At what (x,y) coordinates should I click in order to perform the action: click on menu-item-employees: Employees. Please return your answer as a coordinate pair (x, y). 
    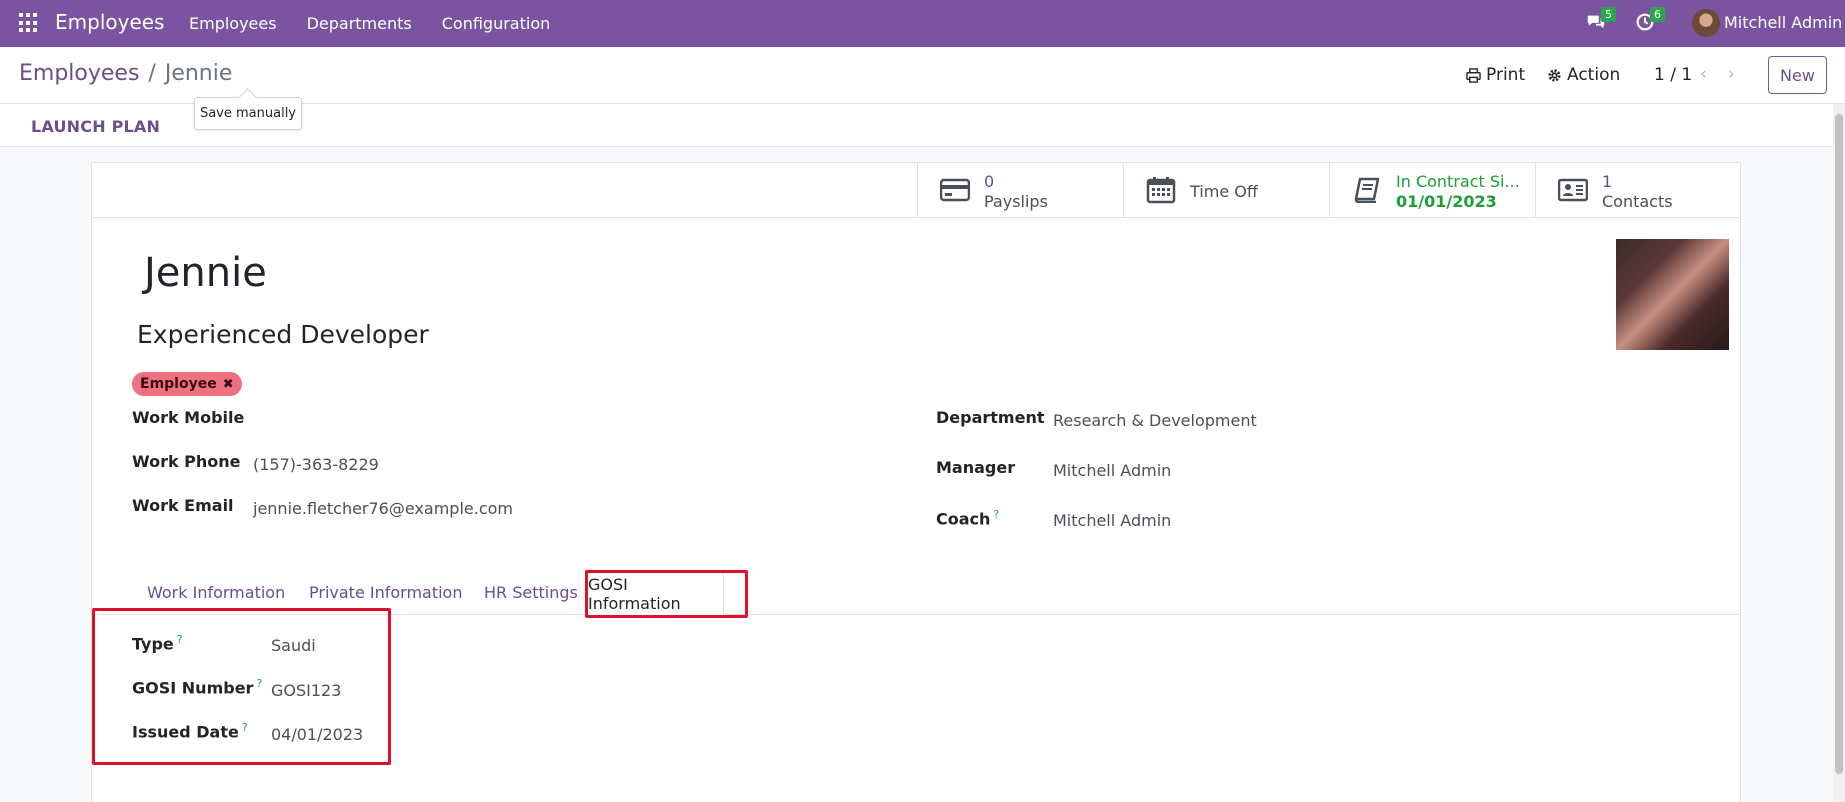
    Looking at the image, I should click on (233, 23).